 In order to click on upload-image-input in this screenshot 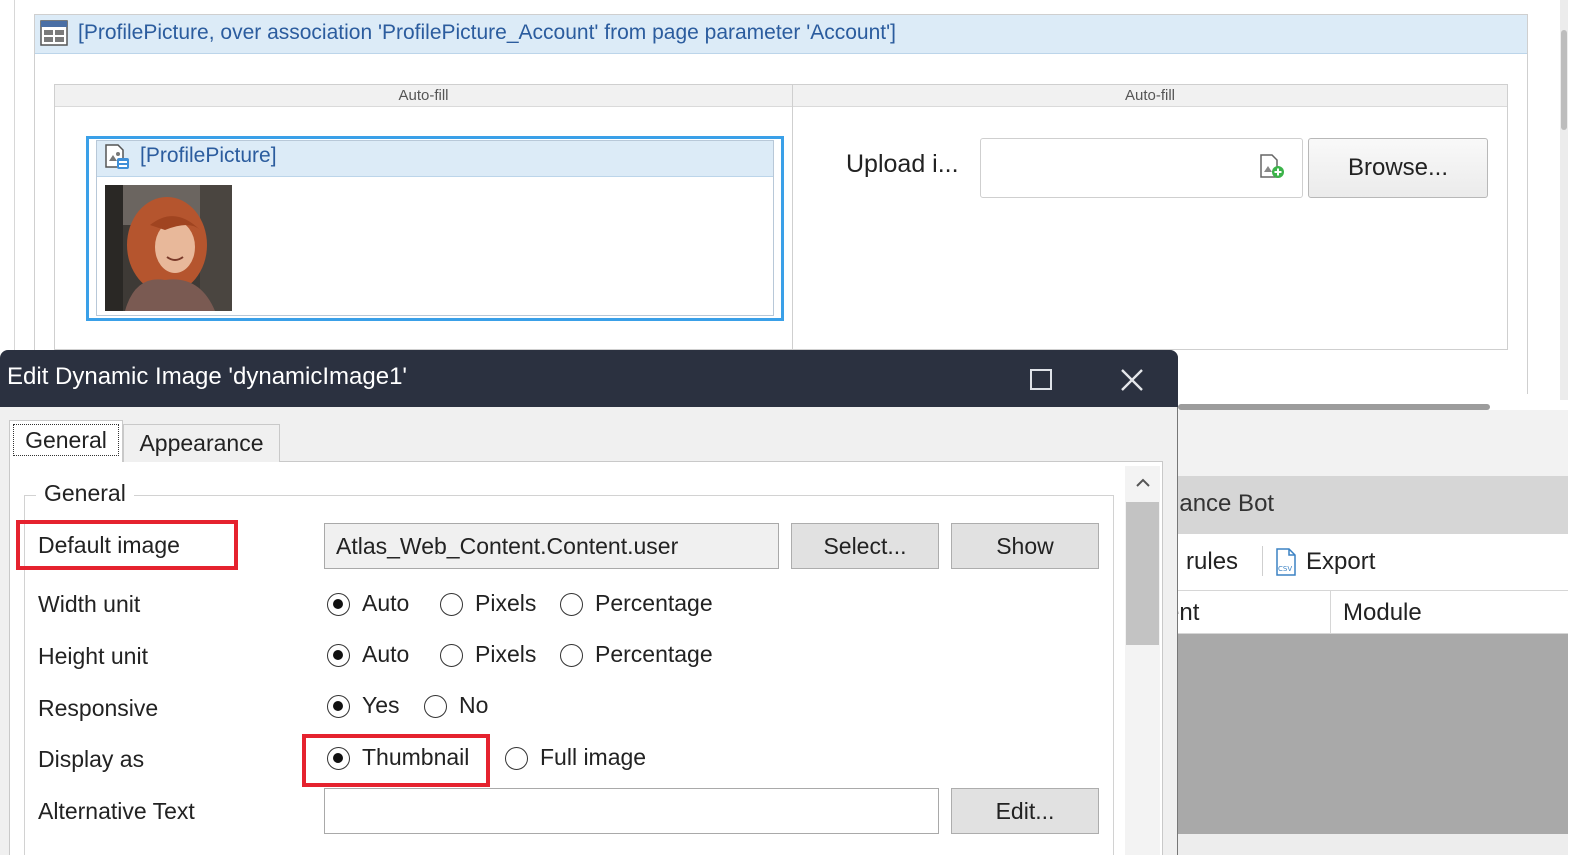, I will do `click(1141, 168)`.